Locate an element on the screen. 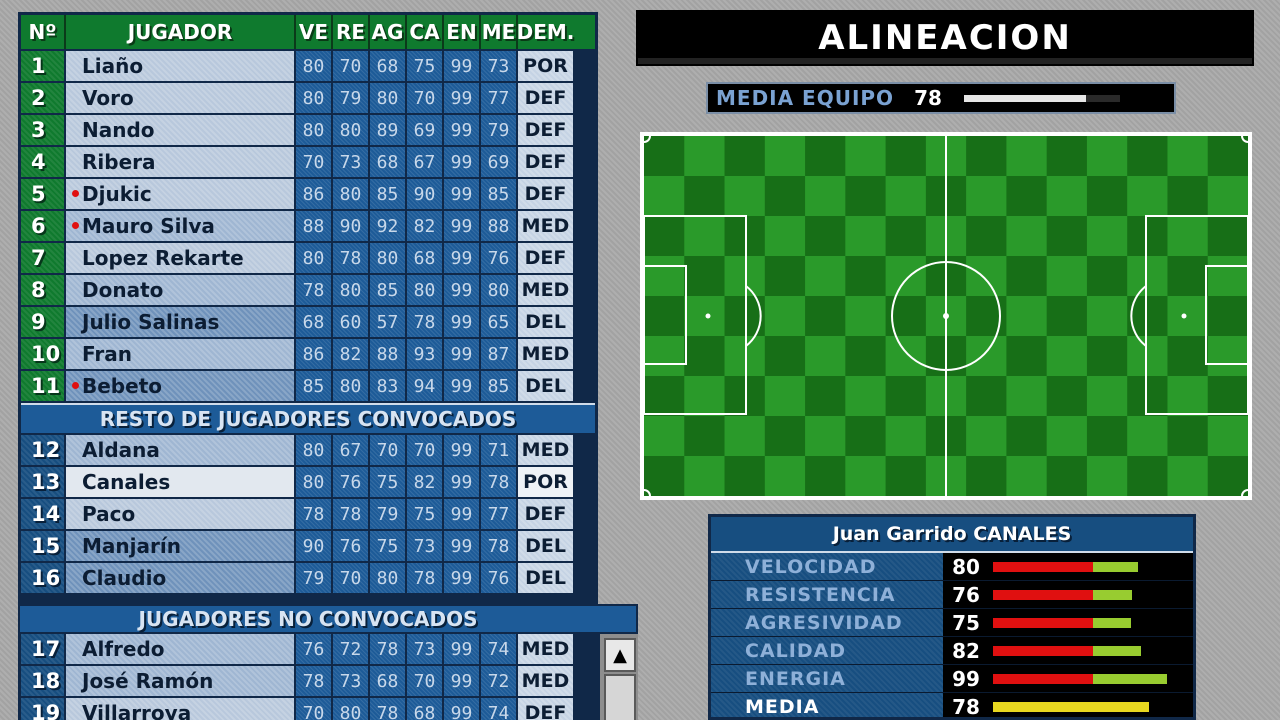 The height and width of the screenshot is (720, 1280). player-name-text: Aldana is located at coordinates (121, 450).